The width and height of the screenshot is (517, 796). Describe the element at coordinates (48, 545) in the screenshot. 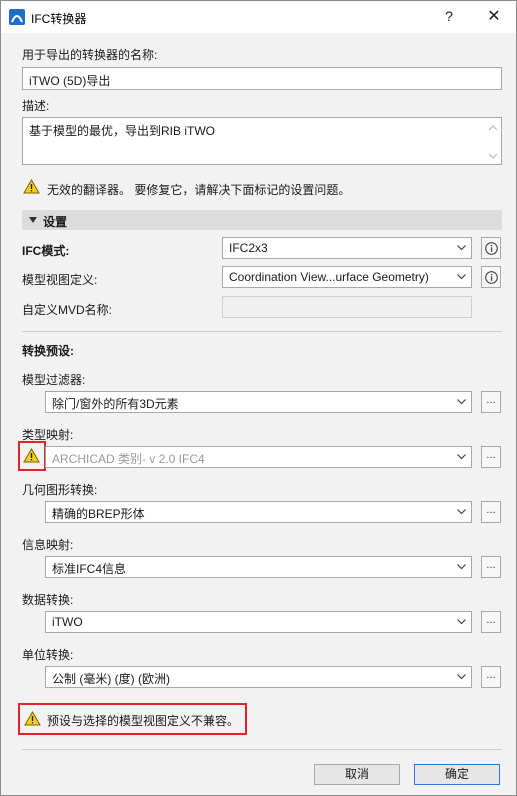

I see `info-mapping-label: 信息映射:` at that location.